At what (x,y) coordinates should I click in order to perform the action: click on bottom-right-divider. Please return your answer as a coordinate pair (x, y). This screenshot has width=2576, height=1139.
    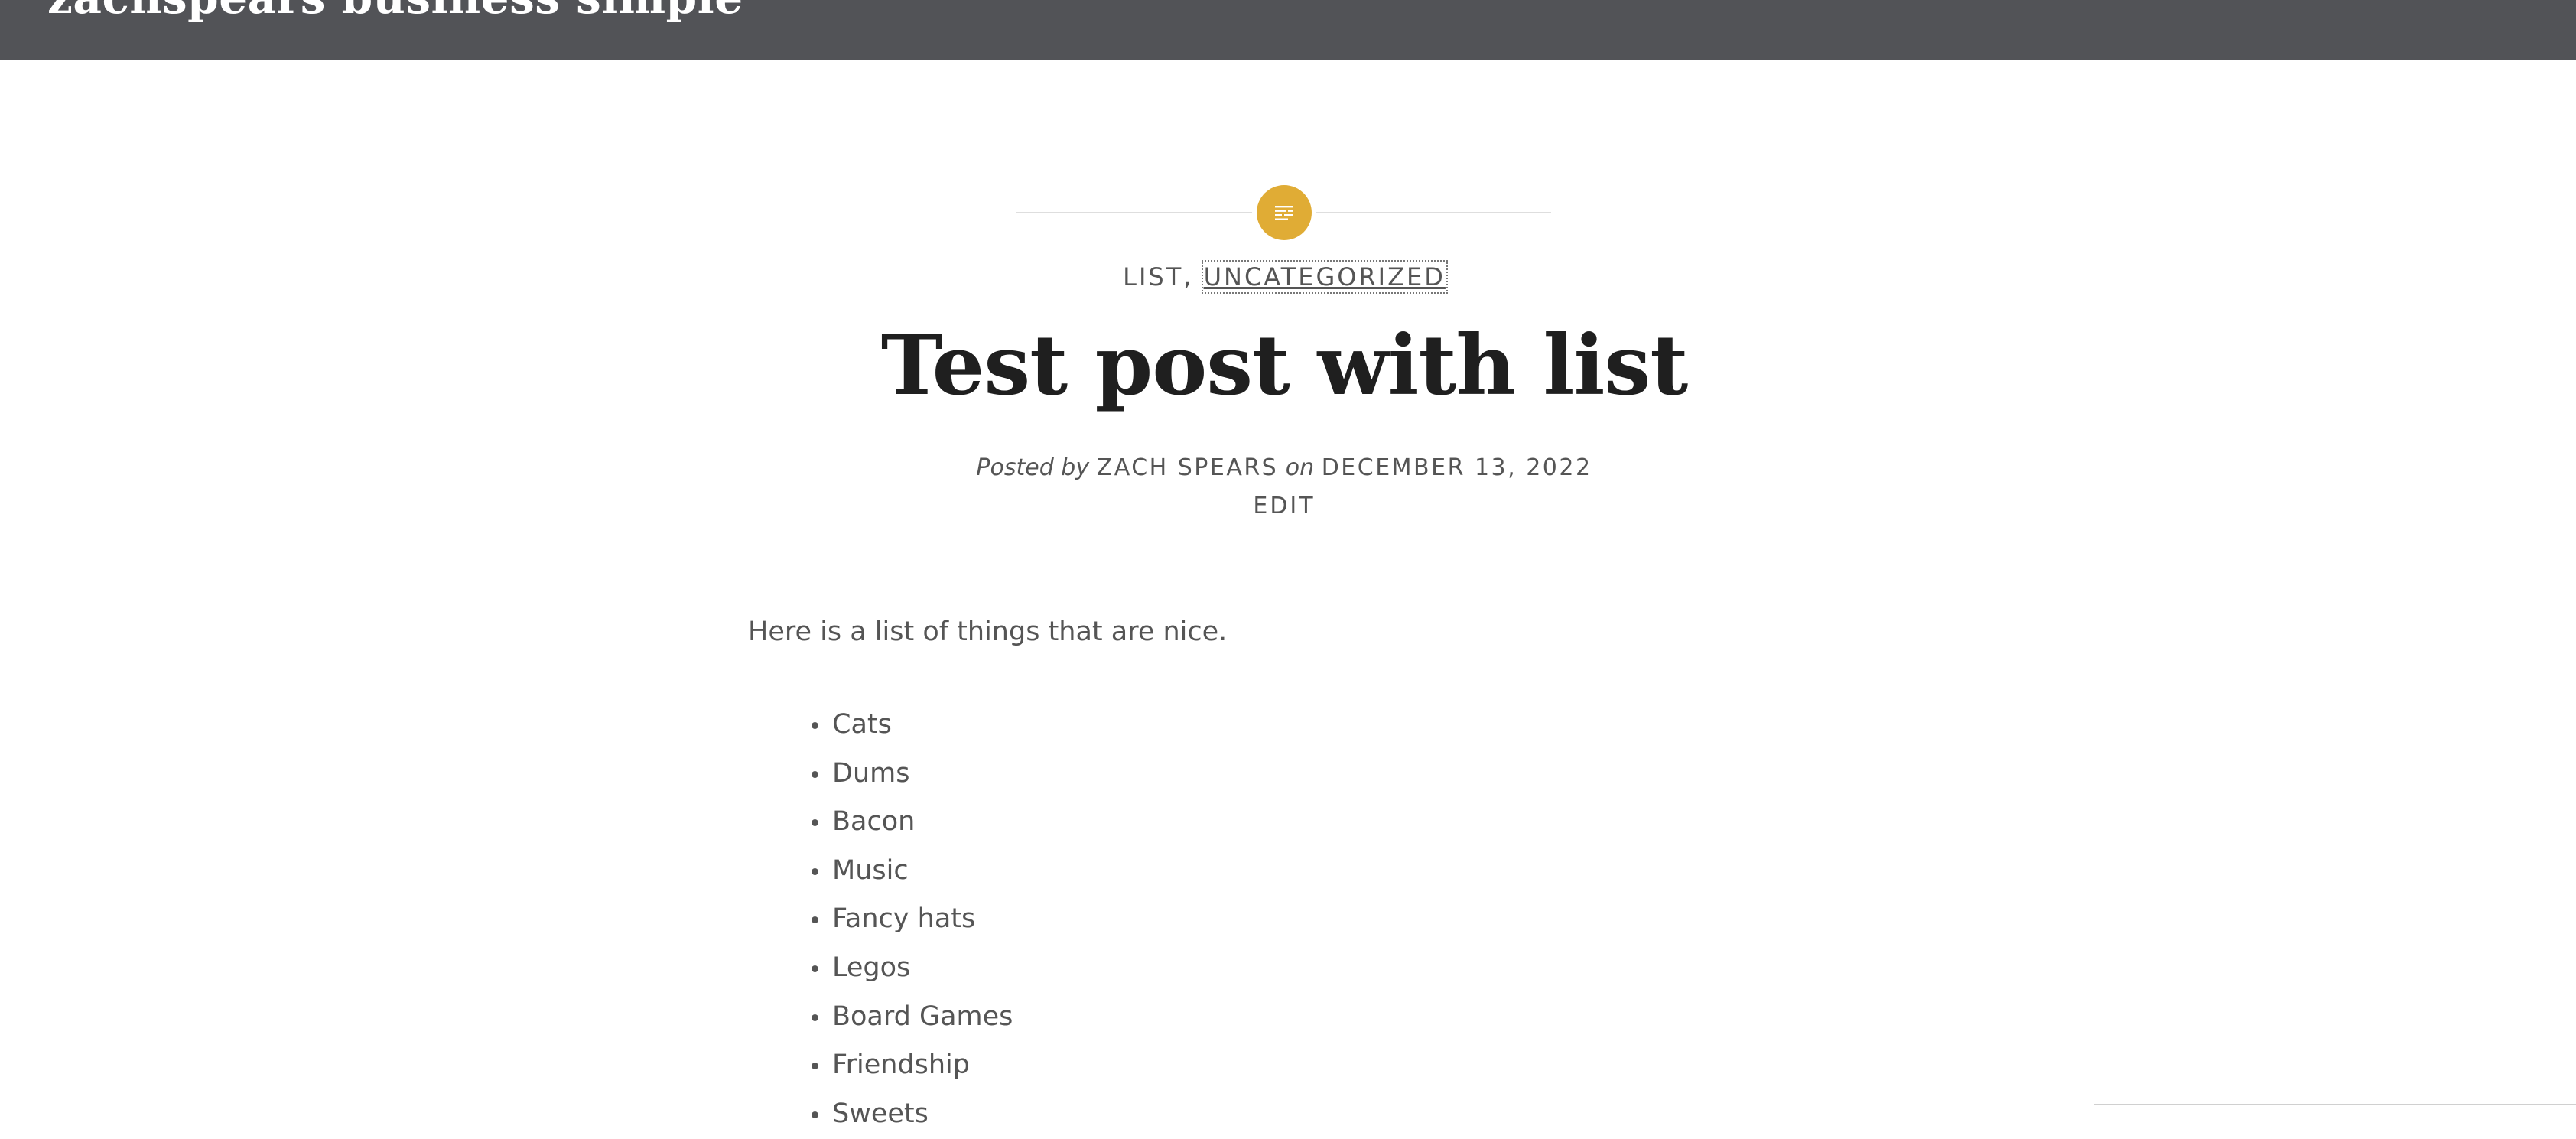
    Looking at the image, I should click on (2335, 1104).